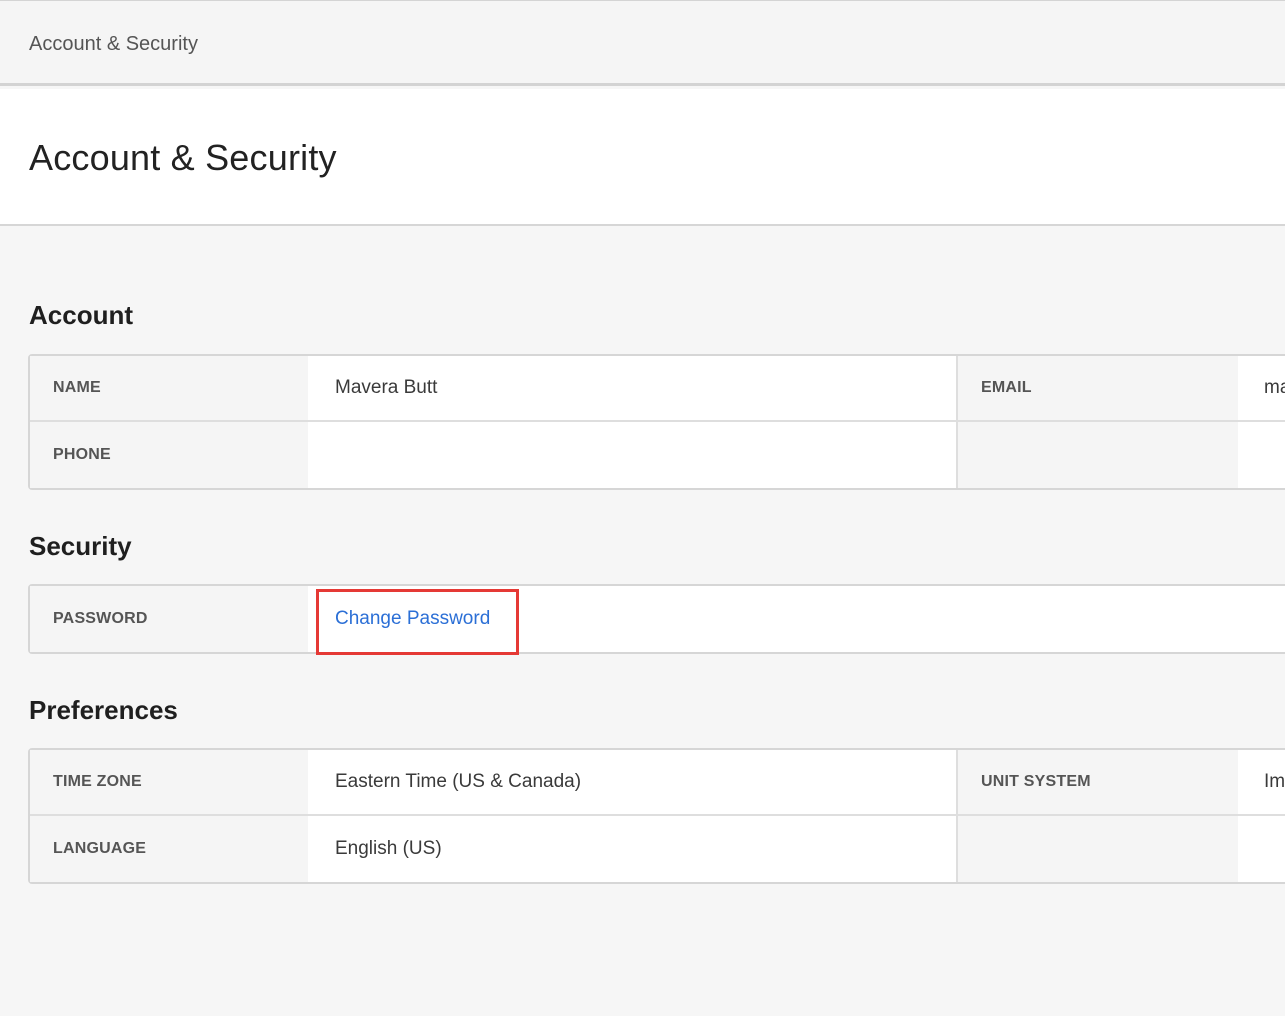 The image size is (1285, 1016). I want to click on breadcrumb: Account & Security, so click(113, 44).